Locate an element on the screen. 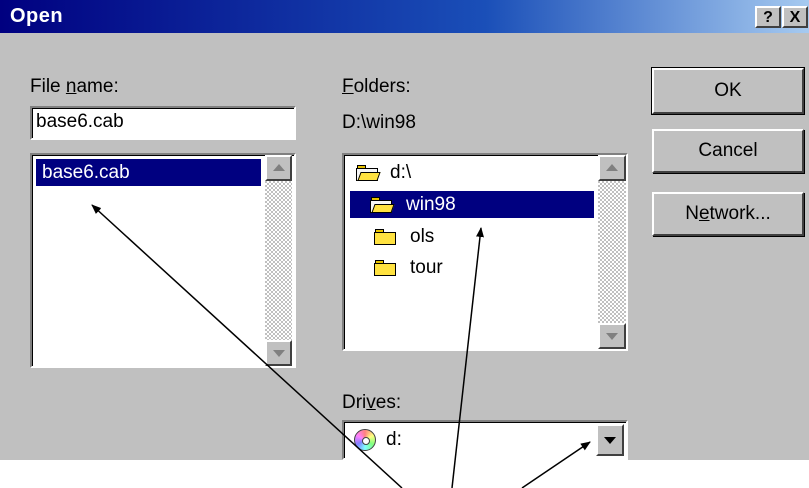 This screenshot has height=488, width=809. file-name-label: File name: is located at coordinates (74, 86).